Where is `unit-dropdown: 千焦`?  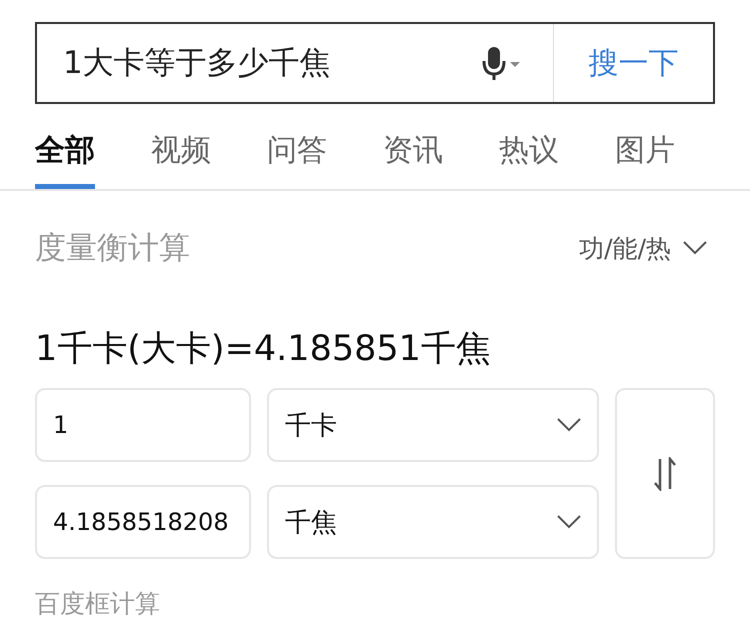 unit-dropdown: 千焦 is located at coordinates (433, 522).